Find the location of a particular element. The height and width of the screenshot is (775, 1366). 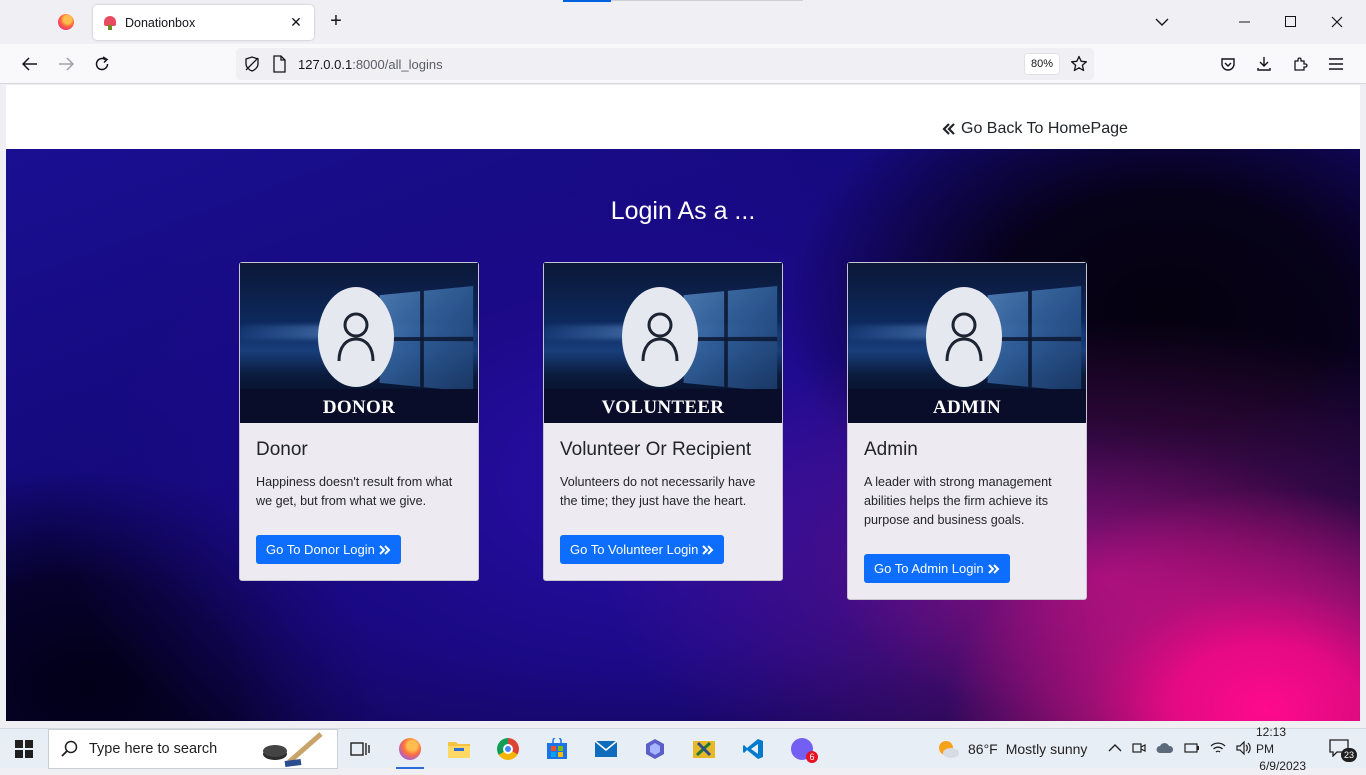

taskbar-viber: 6 is located at coordinates (802, 749).